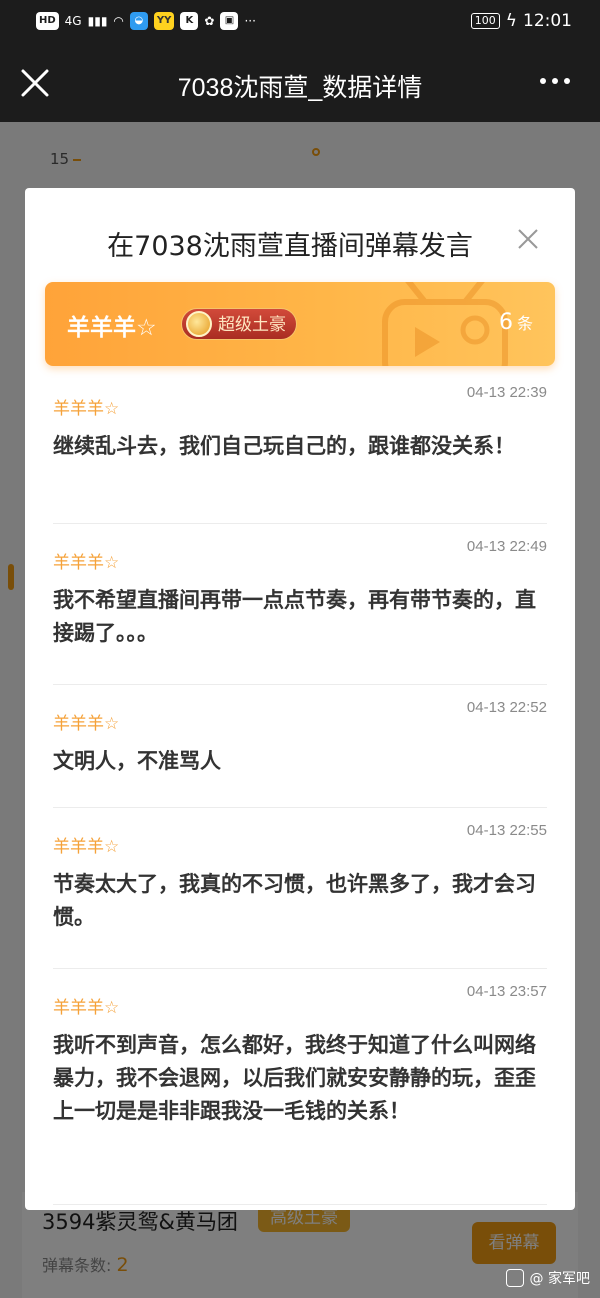 The image size is (600, 1298). I want to click on wifi-icon: ◠, so click(118, 21).